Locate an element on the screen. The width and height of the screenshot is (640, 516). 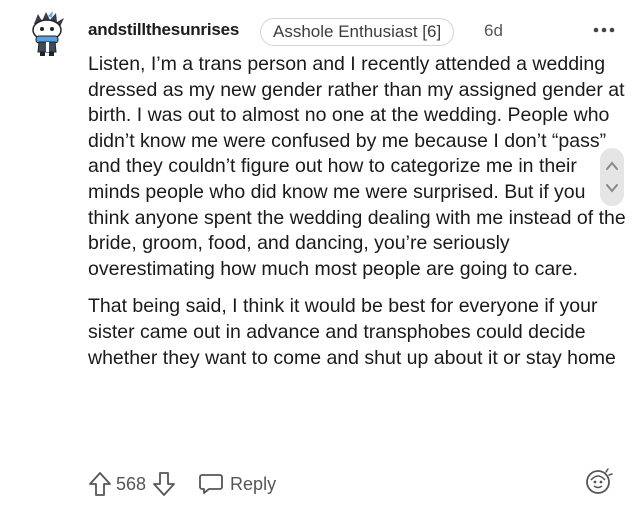
user-flair: Asshole Enthusiast [6] is located at coordinates (357, 32).